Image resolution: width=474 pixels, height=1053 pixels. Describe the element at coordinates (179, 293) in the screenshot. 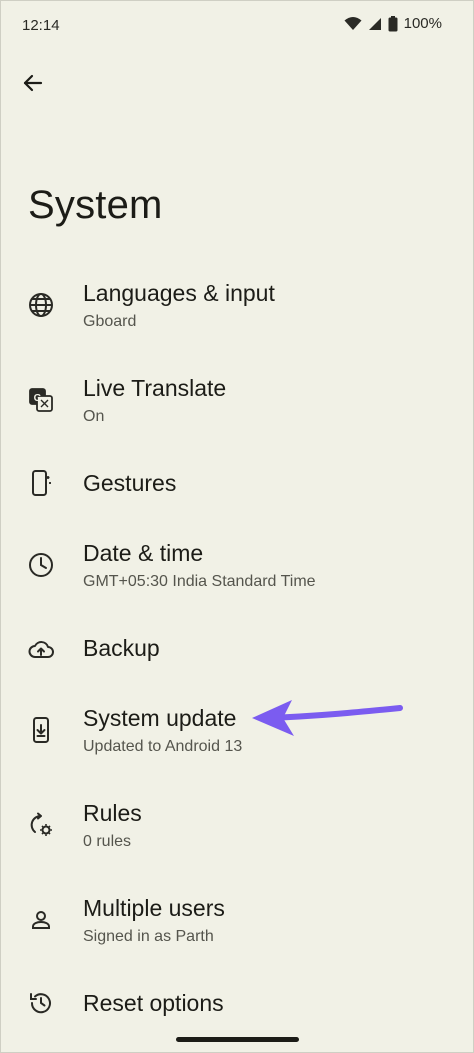

I see `settings-item-title: Languages & input` at that location.